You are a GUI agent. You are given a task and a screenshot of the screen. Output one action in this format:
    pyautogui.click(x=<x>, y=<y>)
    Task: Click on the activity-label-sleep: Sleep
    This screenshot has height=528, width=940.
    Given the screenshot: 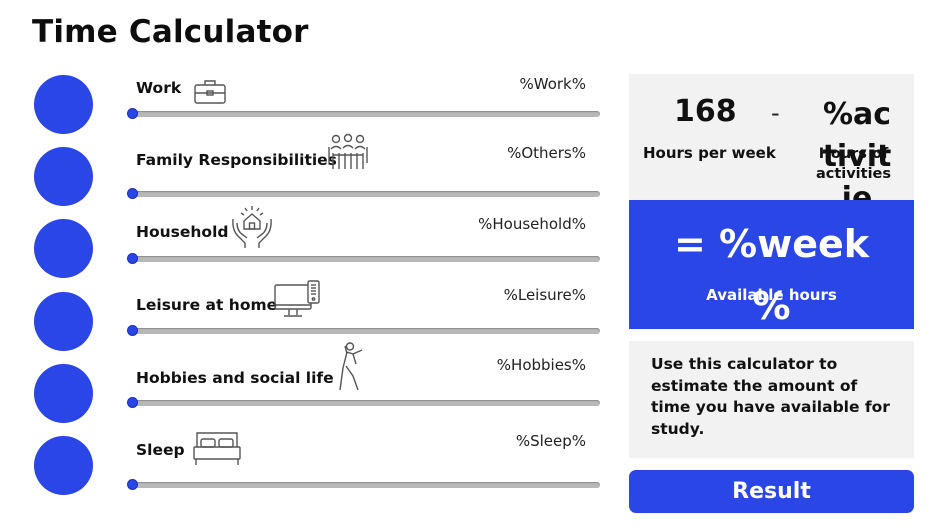 What is the action you would take?
    pyautogui.click(x=160, y=450)
    